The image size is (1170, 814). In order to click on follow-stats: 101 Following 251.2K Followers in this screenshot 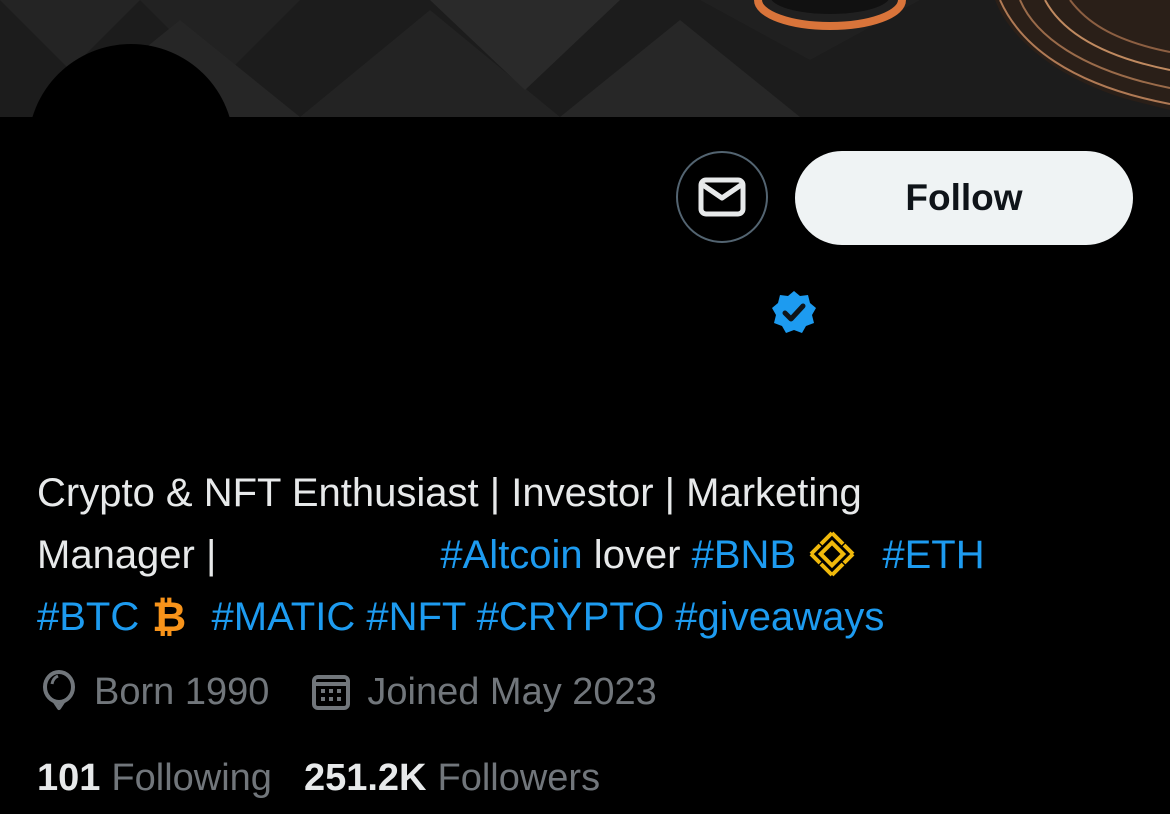, I will do `click(334, 778)`.